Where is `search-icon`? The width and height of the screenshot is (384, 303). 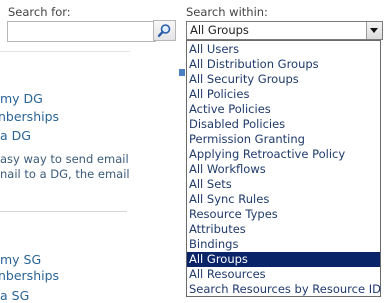 search-icon is located at coordinates (164, 31).